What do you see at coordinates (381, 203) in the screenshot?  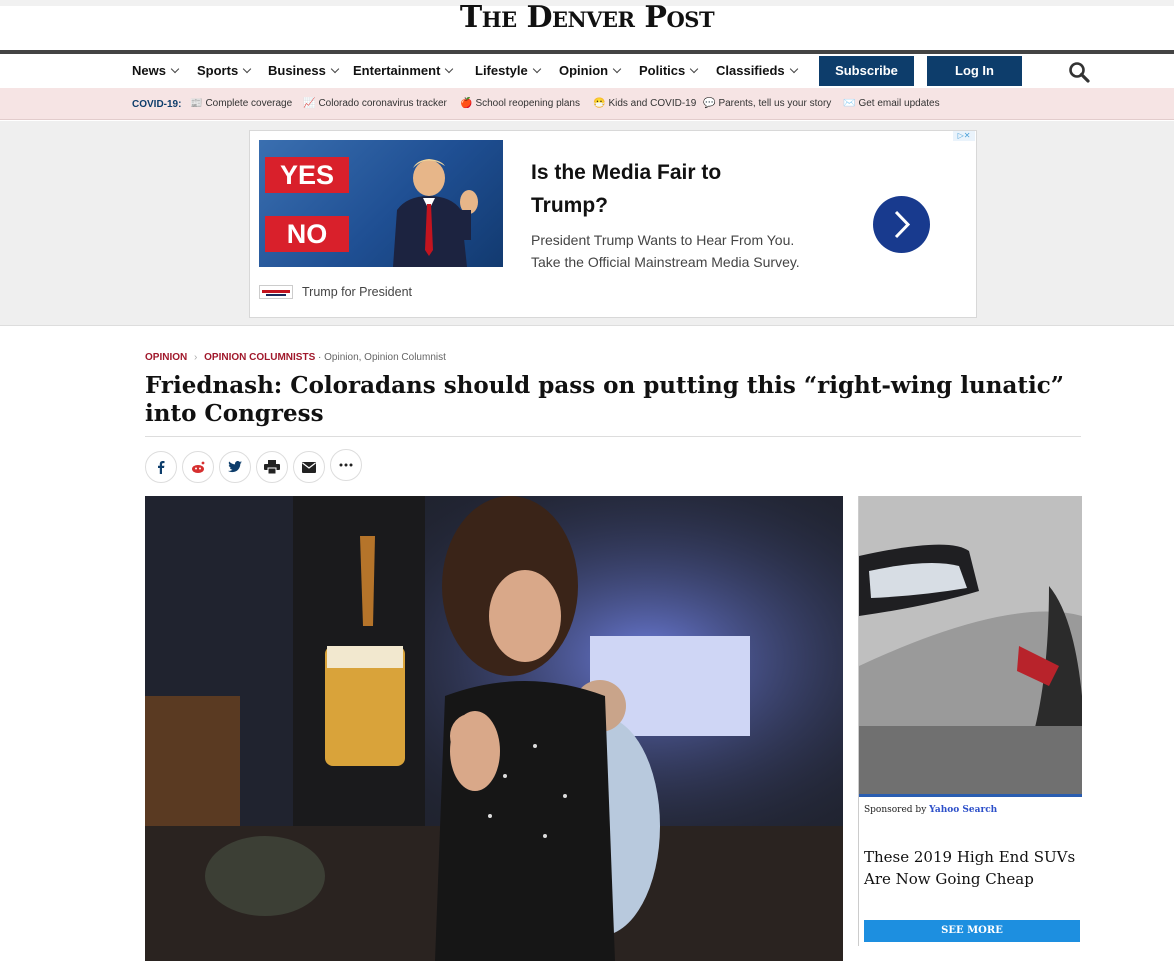 I see `ad-image: YES NO` at bounding box center [381, 203].